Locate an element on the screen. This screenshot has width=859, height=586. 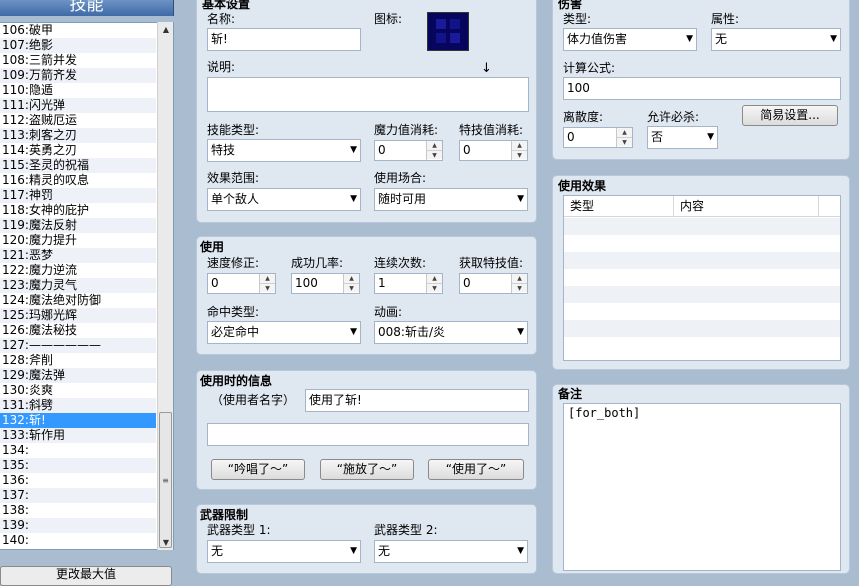
list-item: 115:圣灵的祝福 is located at coordinates (78, 165).